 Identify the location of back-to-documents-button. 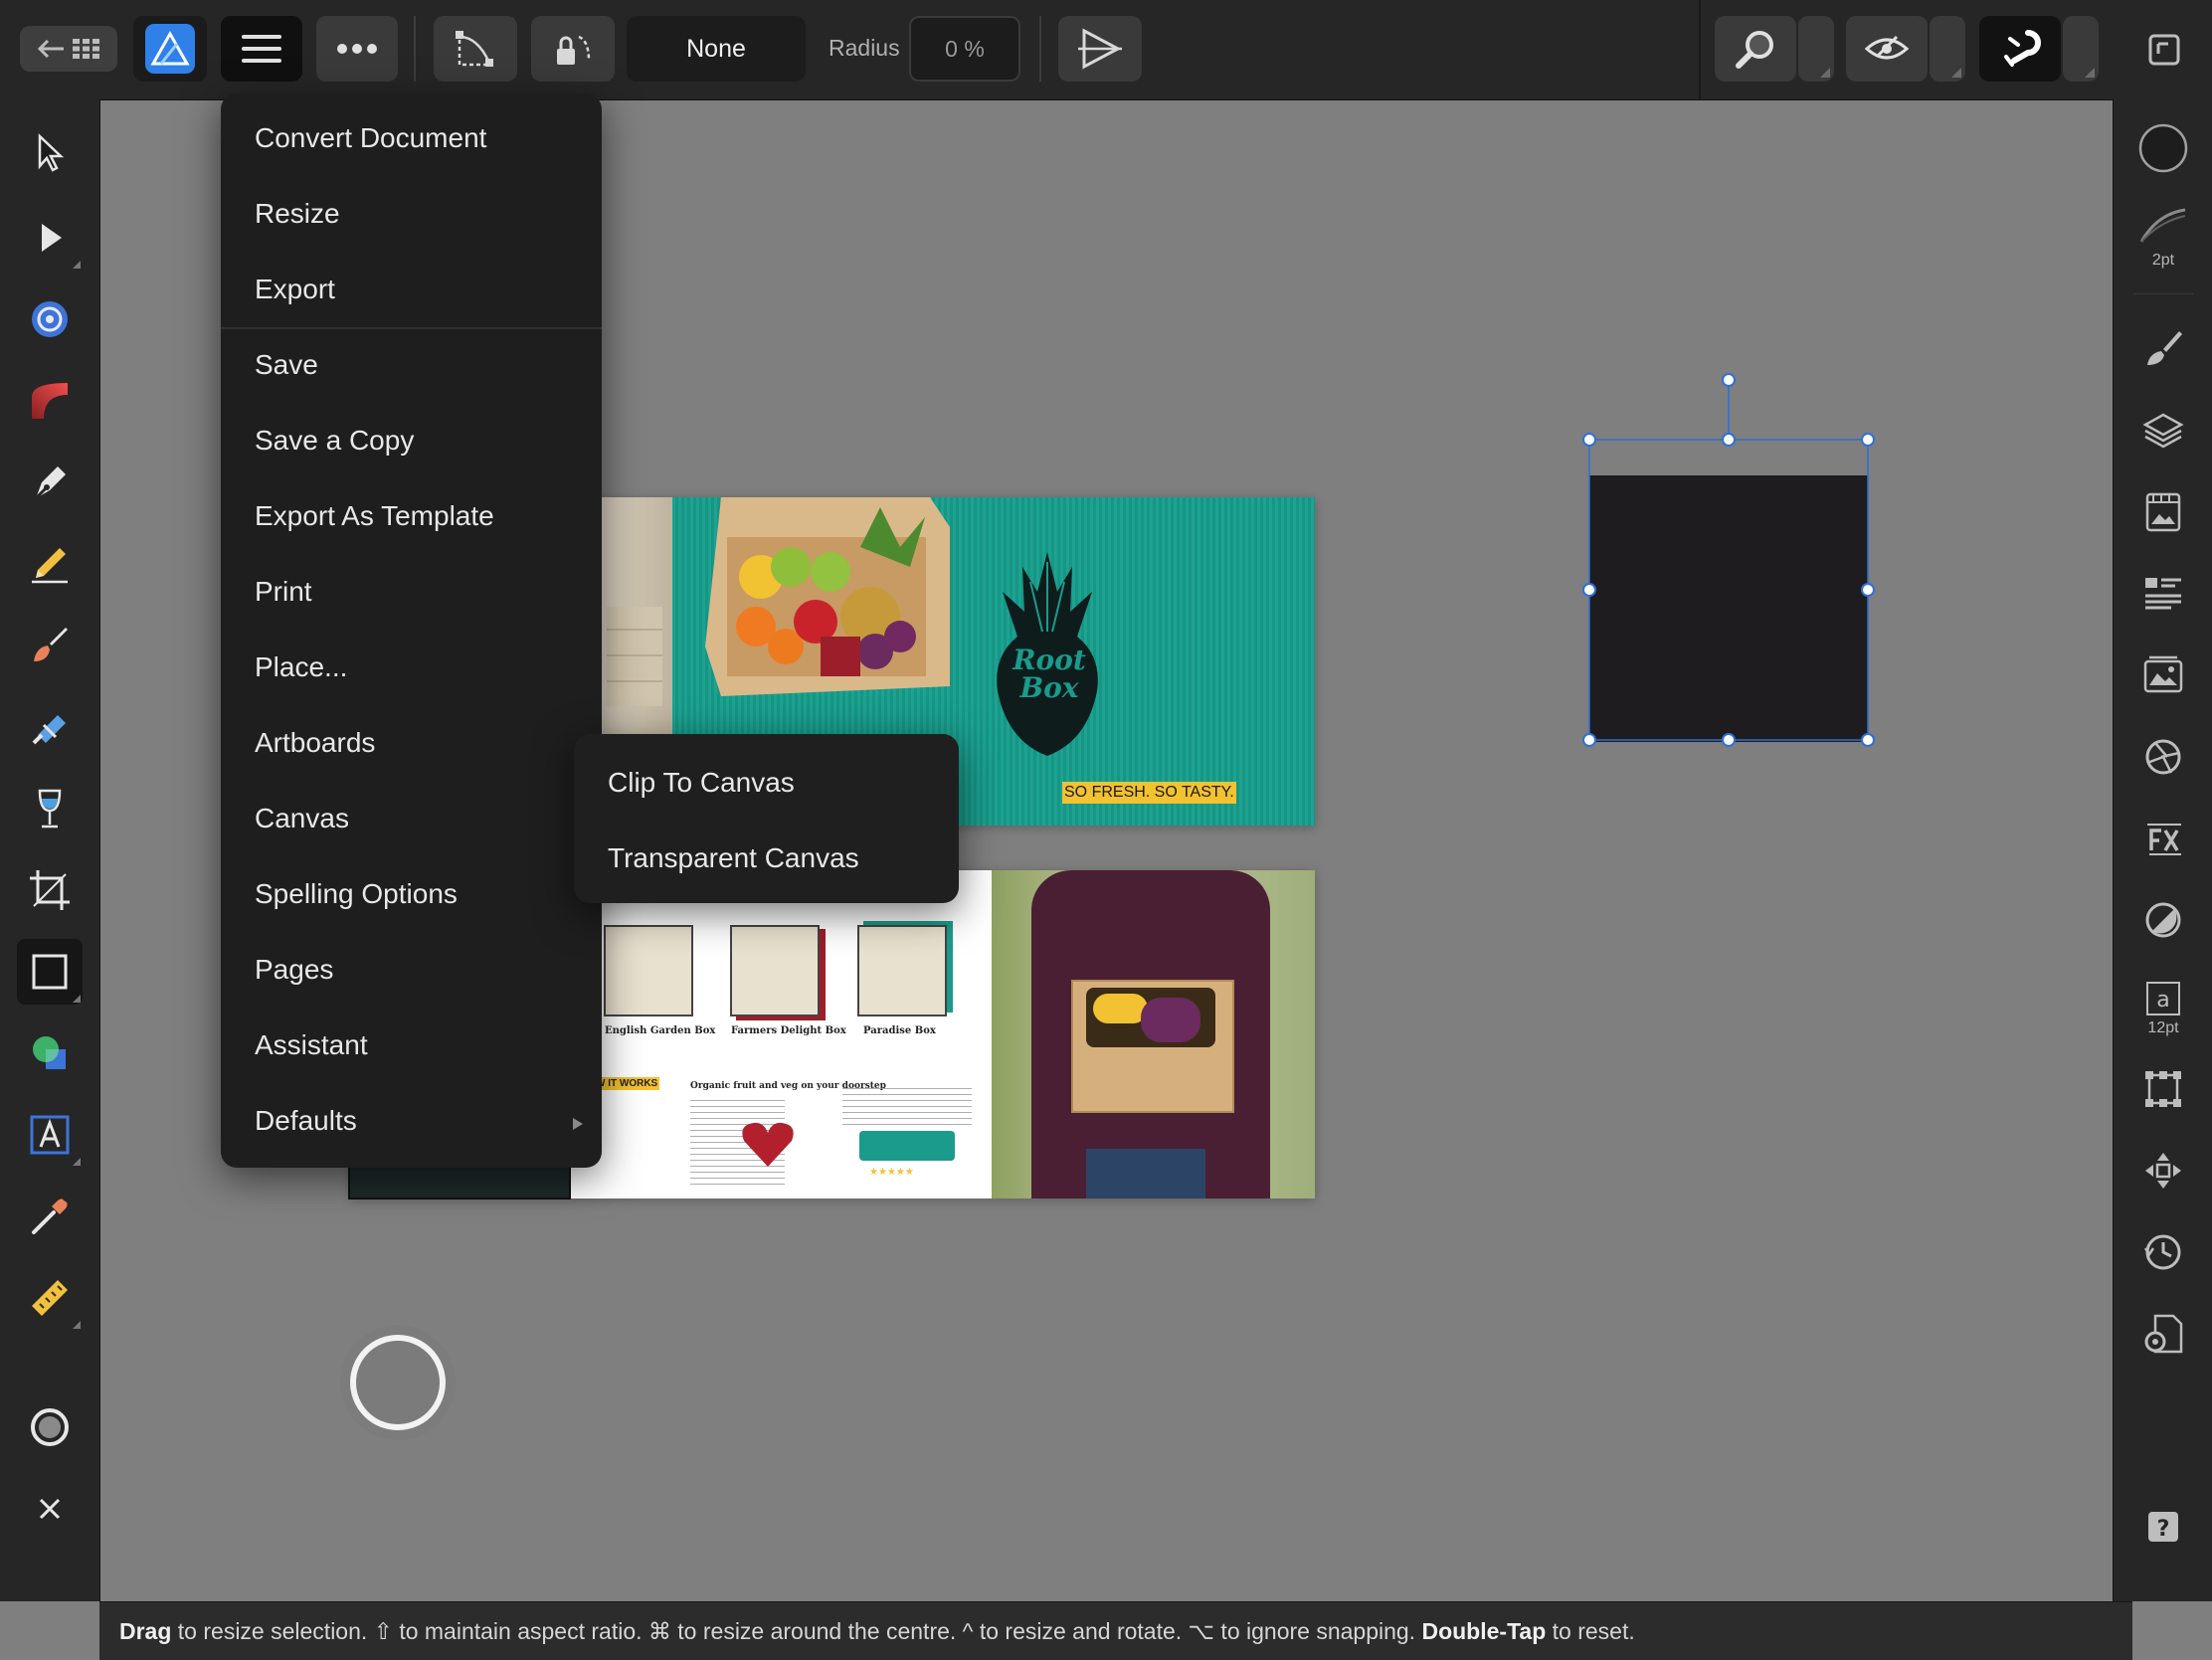
(68, 49).